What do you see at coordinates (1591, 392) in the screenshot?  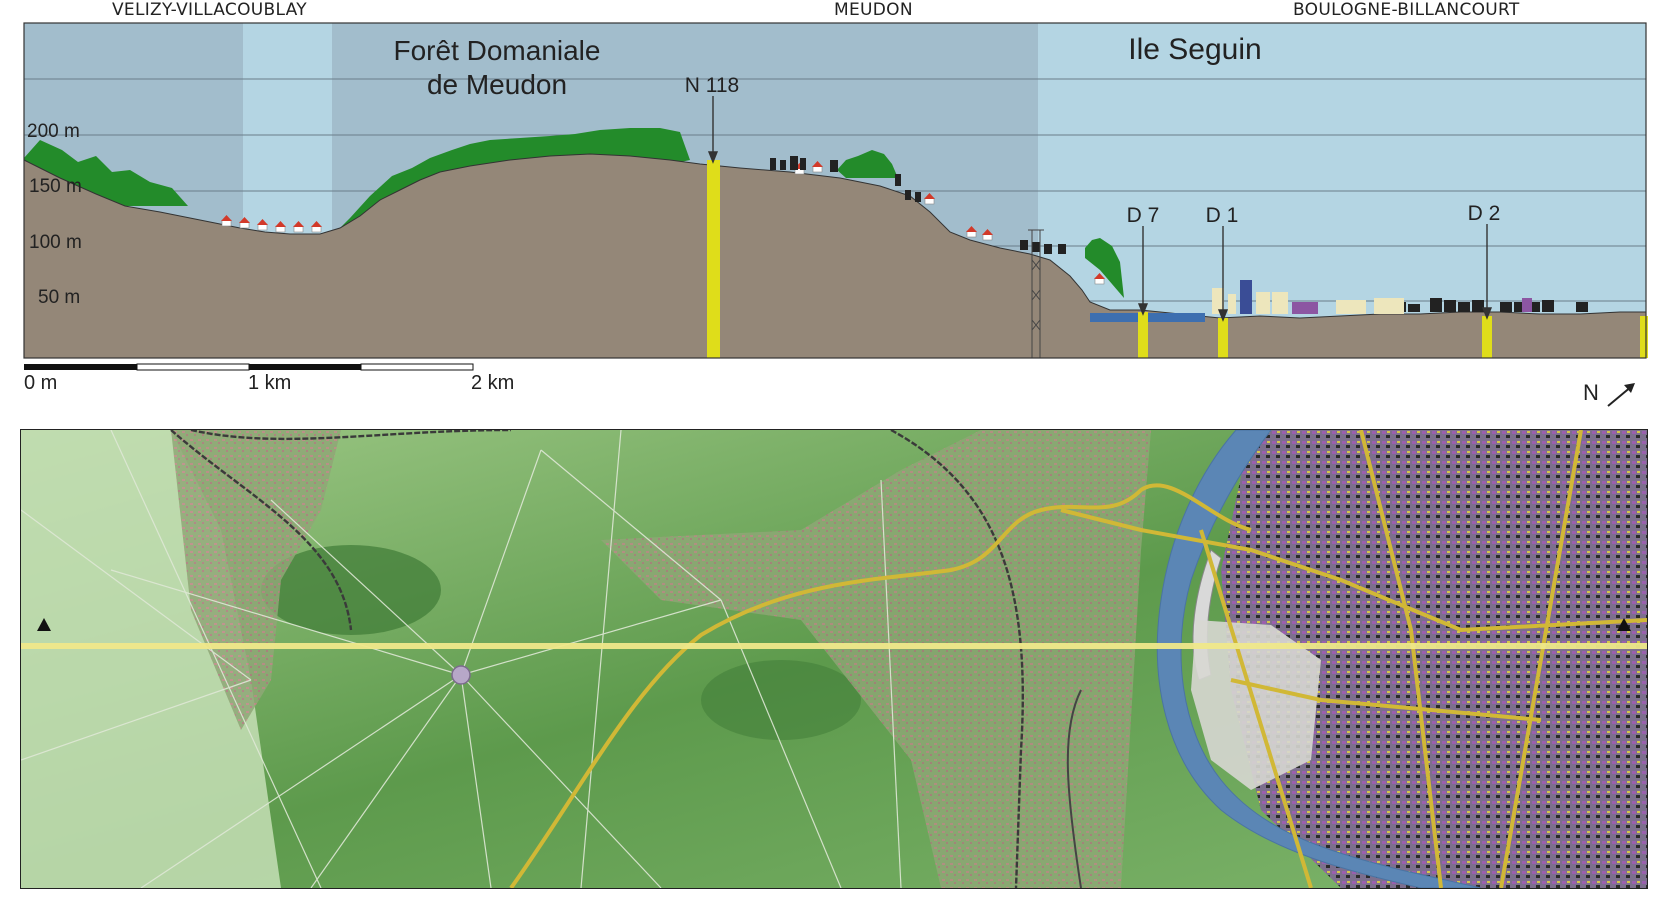 I see `north-label: N` at bounding box center [1591, 392].